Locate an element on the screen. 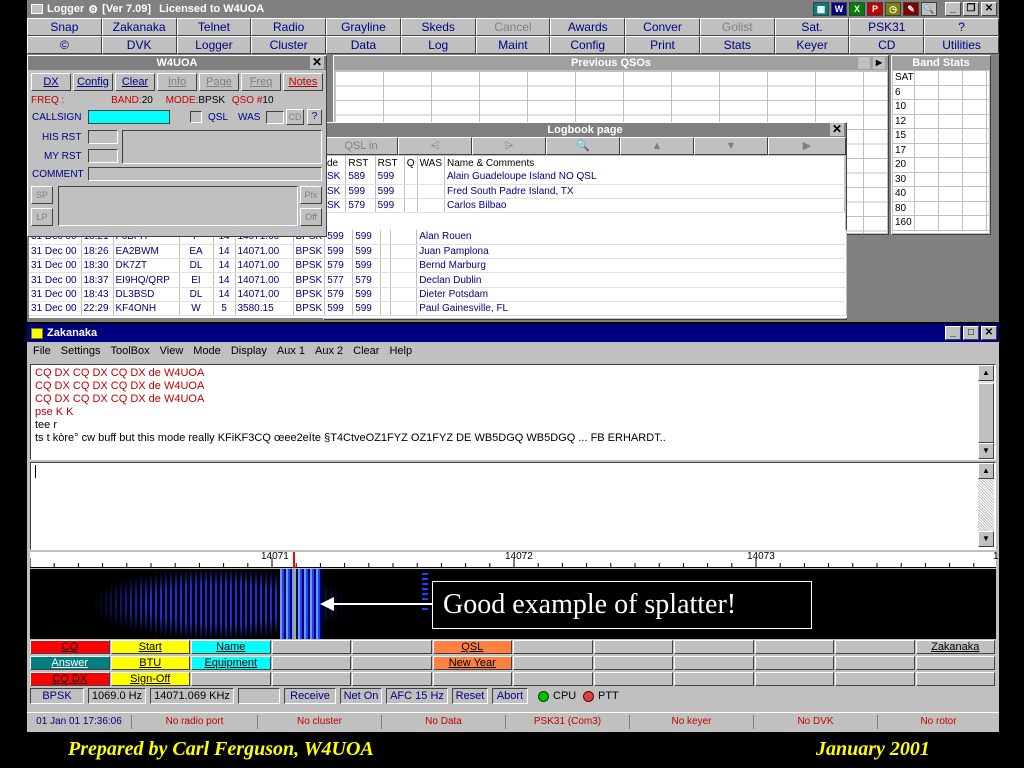 Image resolution: width=1024 pixels, height=768 pixels. transmit-scrollbar: ▲ ▼ is located at coordinates (986, 505).